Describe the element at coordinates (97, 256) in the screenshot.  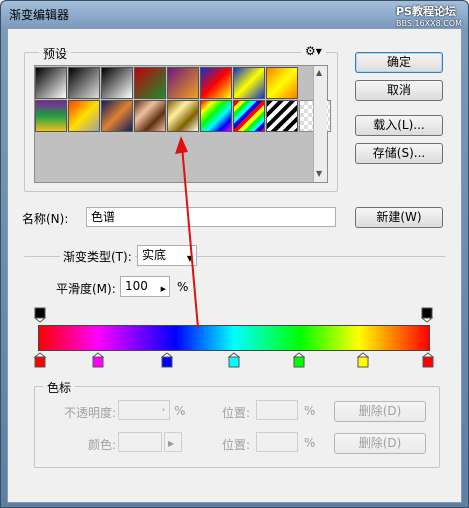
I see `gradient-type-label: 渐变类型(T):` at that location.